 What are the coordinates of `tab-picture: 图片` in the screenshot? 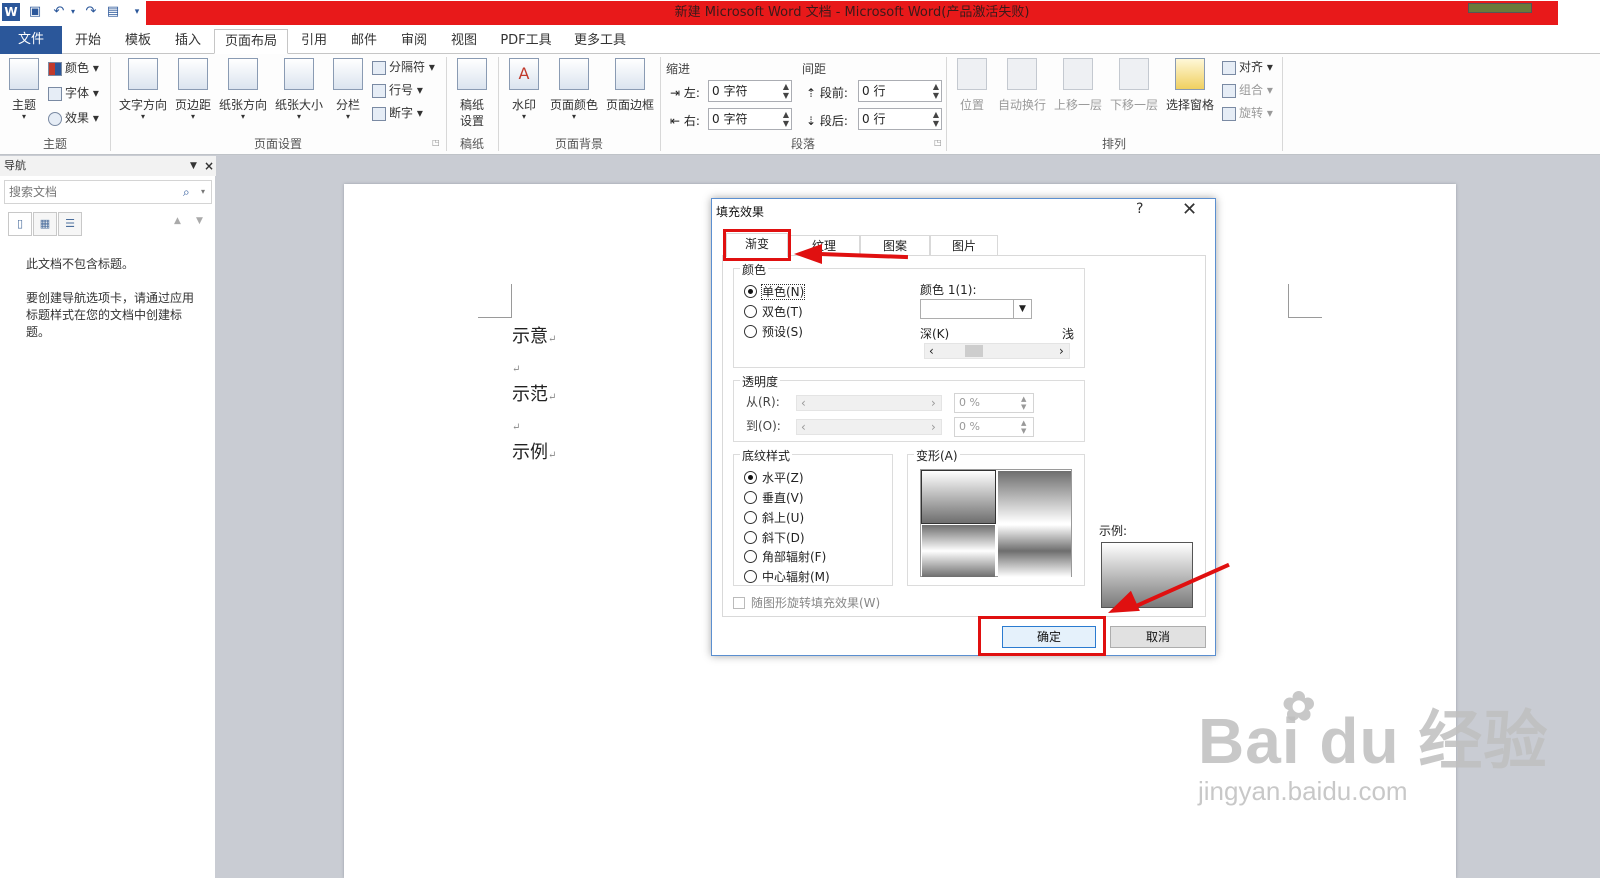 It's located at (964, 245).